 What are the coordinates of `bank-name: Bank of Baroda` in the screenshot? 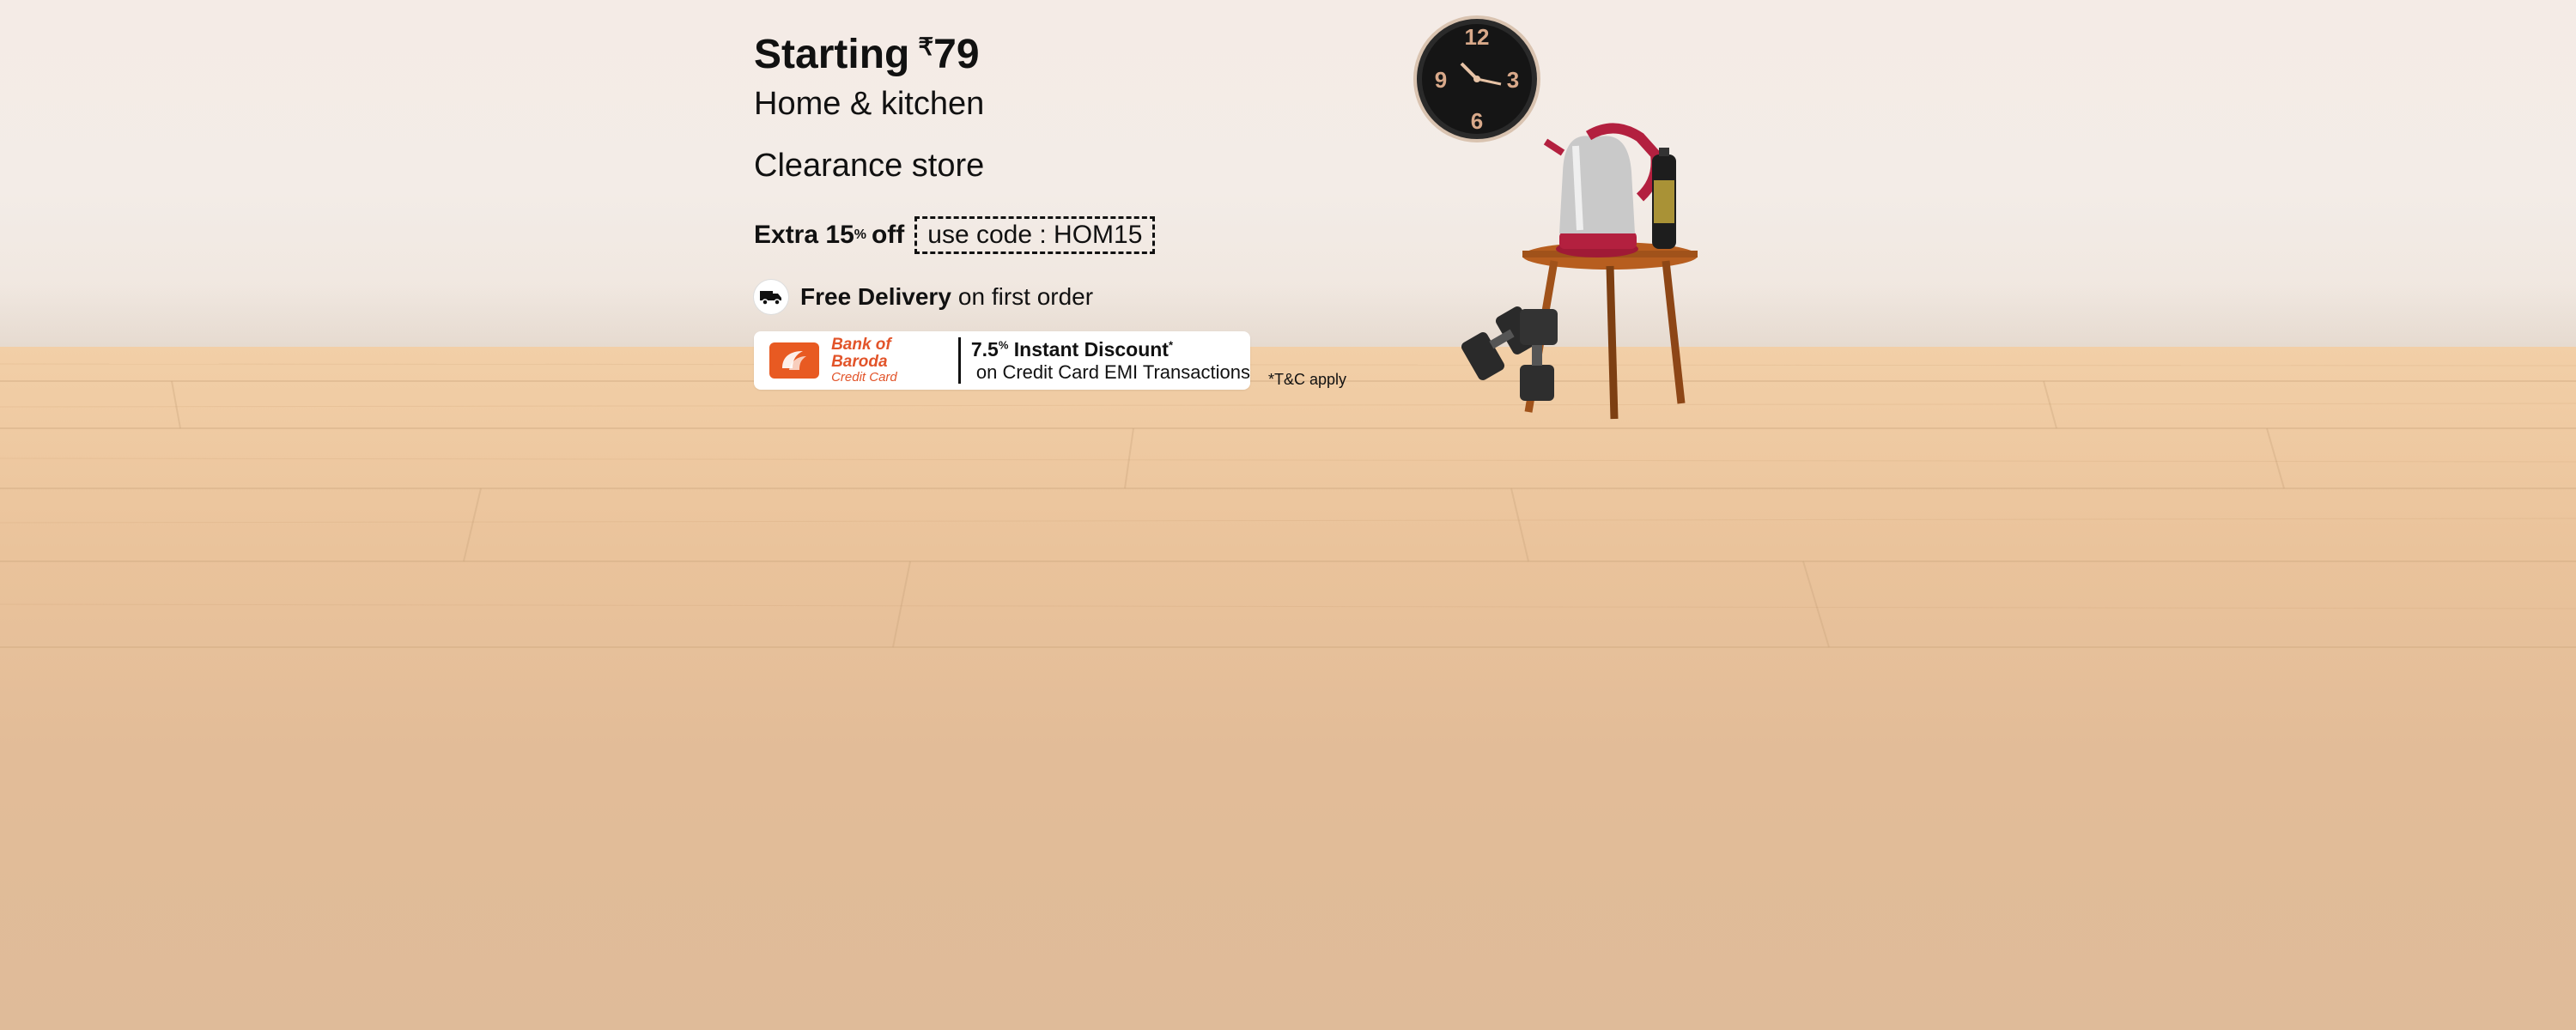 It's located at (861, 354).